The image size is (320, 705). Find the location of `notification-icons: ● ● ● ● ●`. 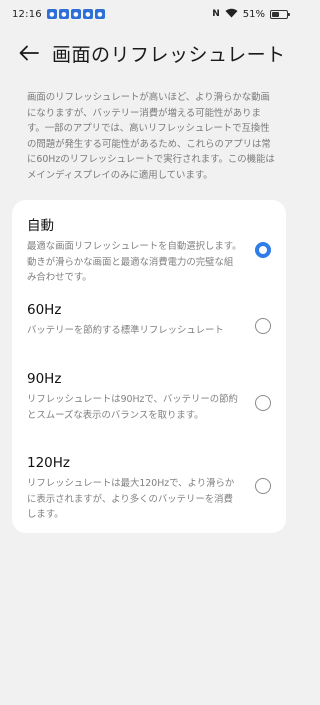

notification-icons: ● ● ● ● ● is located at coordinates (75, 14).